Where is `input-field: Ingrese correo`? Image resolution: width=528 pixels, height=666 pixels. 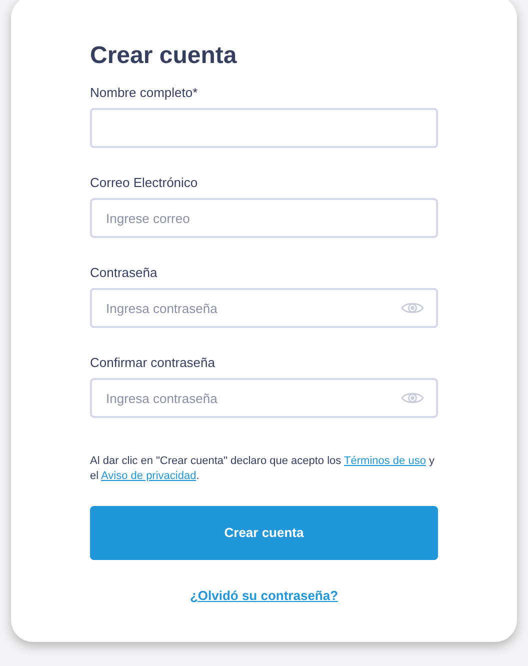 input-field: Ingrese correo is located at coordinates (264, 218).